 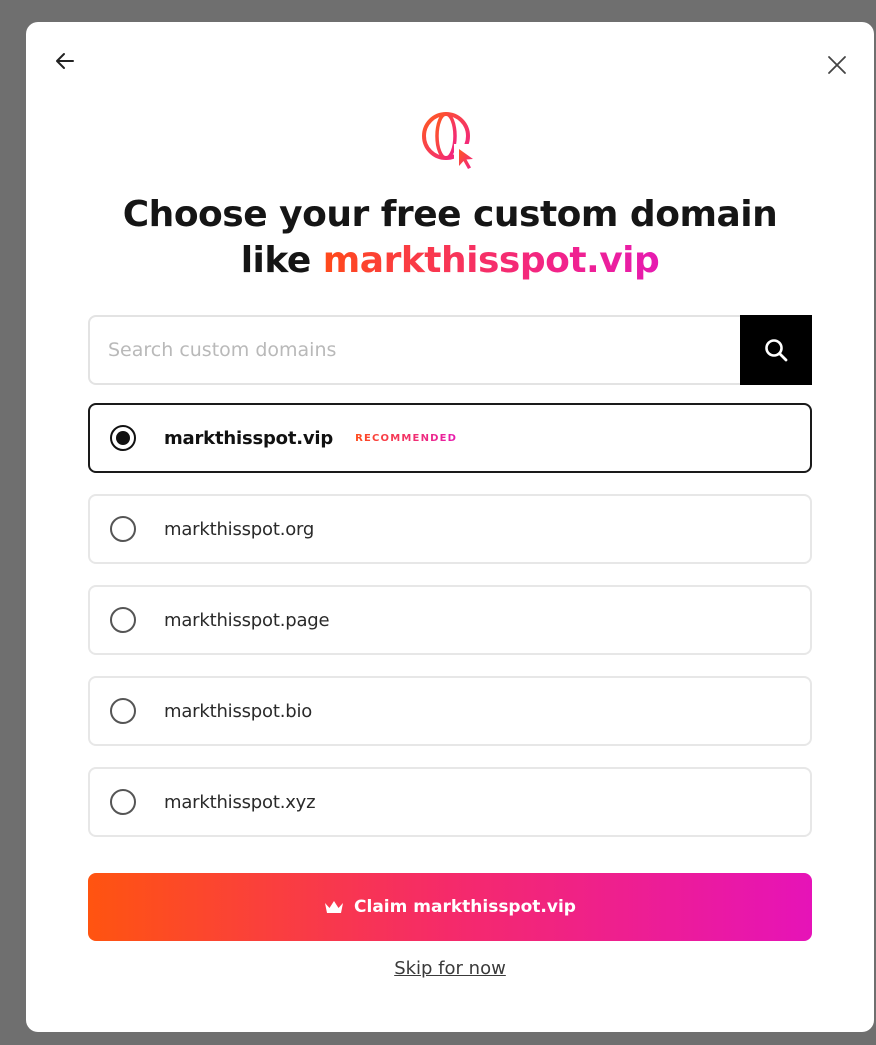 I want to click on domain-option-label: markthisspot.page, so click(x=247, y=620).